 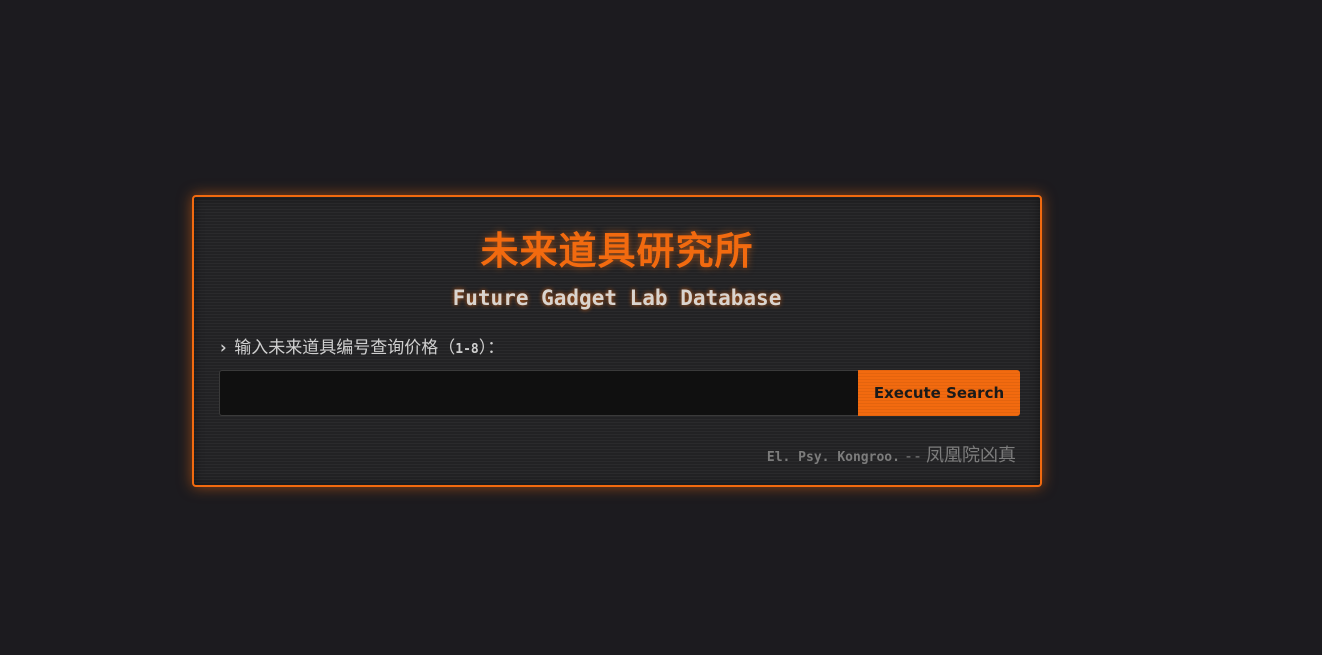 What do you see at coordinates (939, 393) in the screenshot?
I see `execute-search-button: Execute Search` at bounding box center [939, 393].